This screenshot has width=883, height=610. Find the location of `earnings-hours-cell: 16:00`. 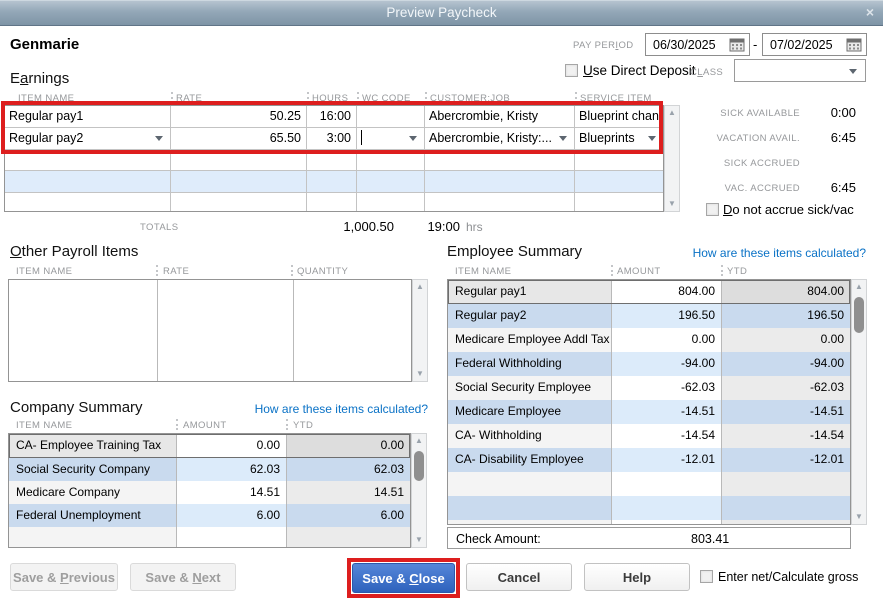

earnings-hours-cell: 16:00 is located at coordinates (332, 116).